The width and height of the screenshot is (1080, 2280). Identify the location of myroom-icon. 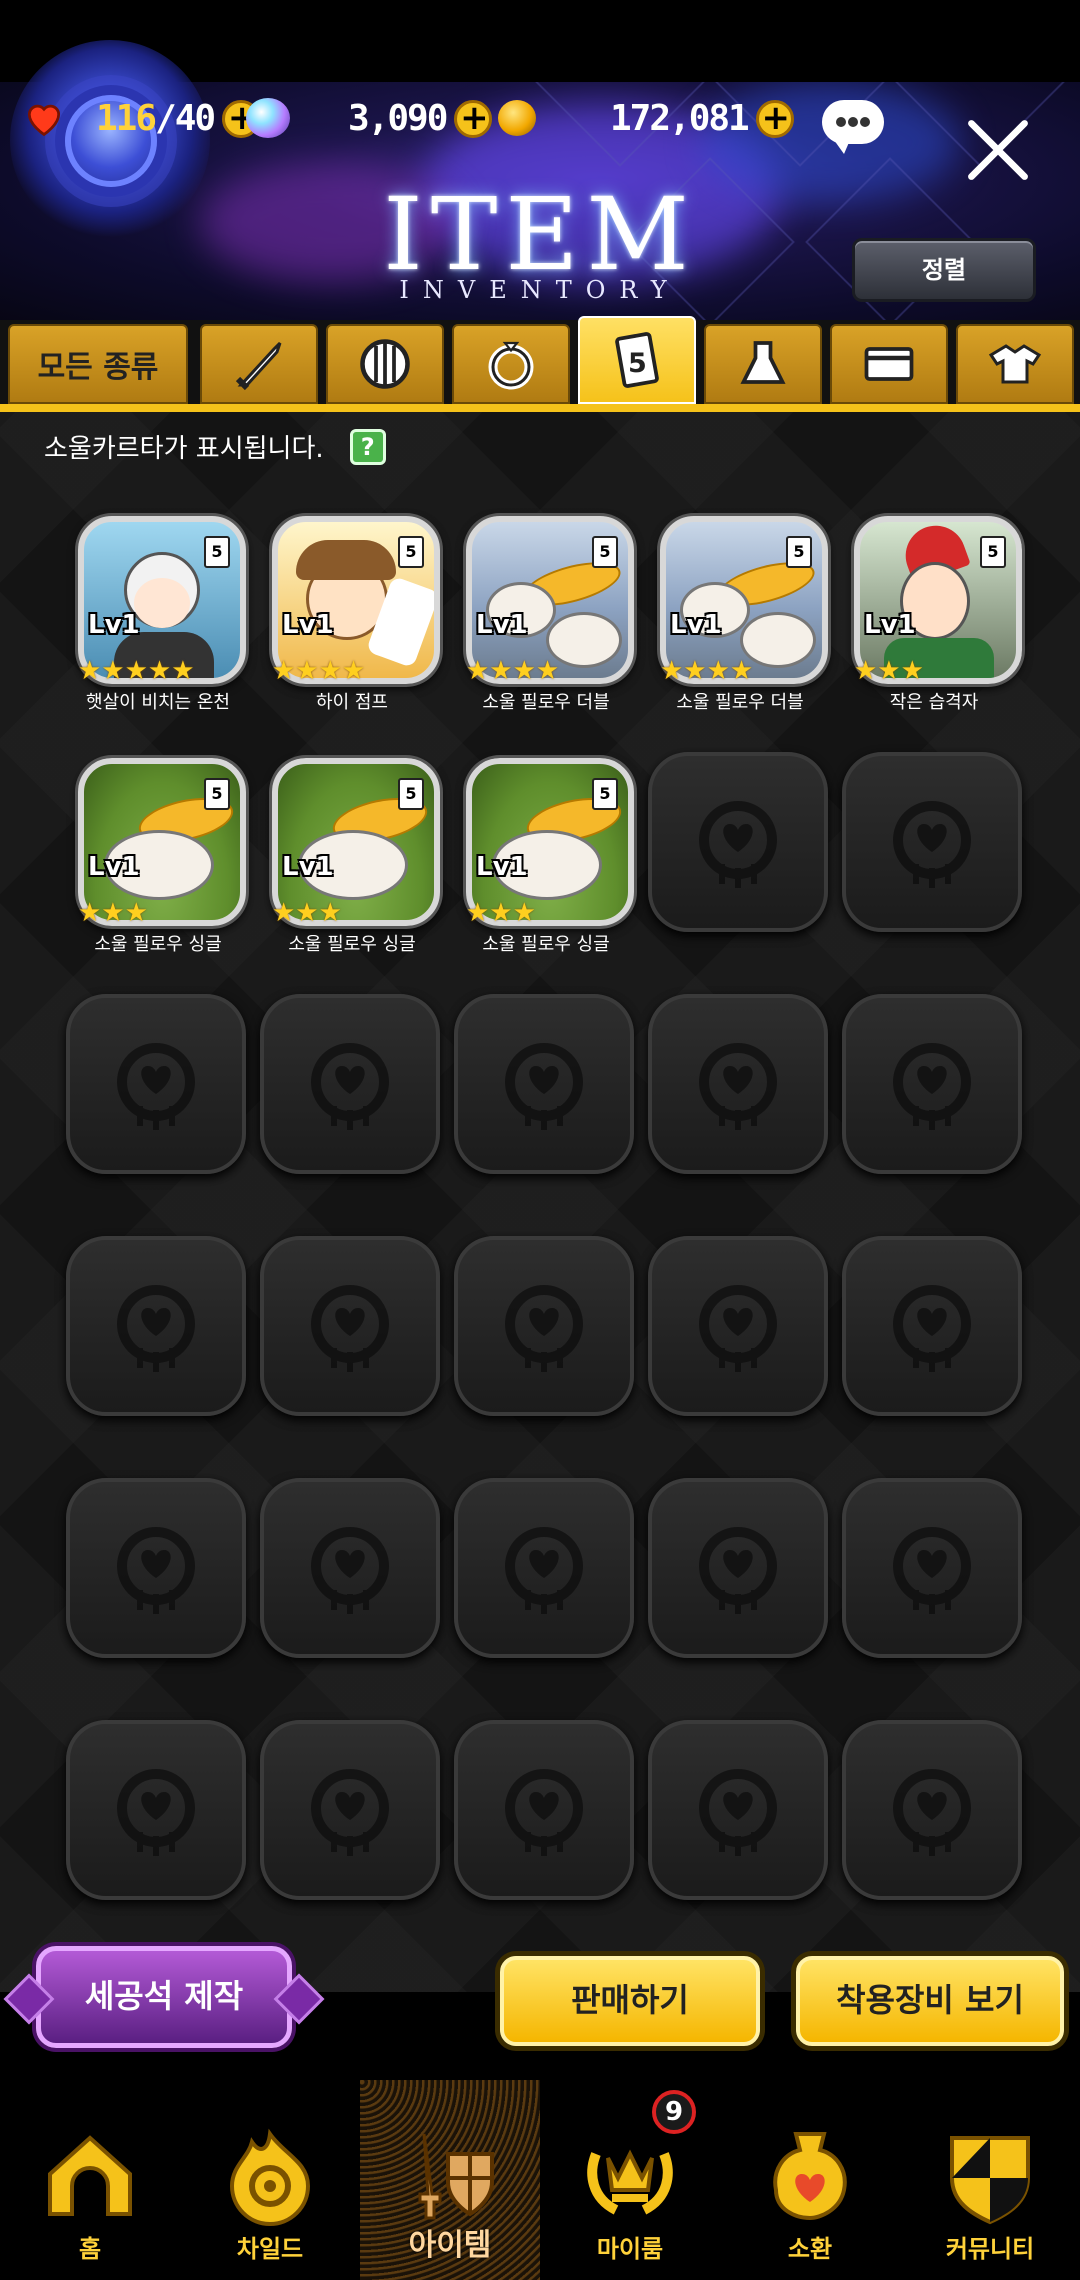
(630, 2182).